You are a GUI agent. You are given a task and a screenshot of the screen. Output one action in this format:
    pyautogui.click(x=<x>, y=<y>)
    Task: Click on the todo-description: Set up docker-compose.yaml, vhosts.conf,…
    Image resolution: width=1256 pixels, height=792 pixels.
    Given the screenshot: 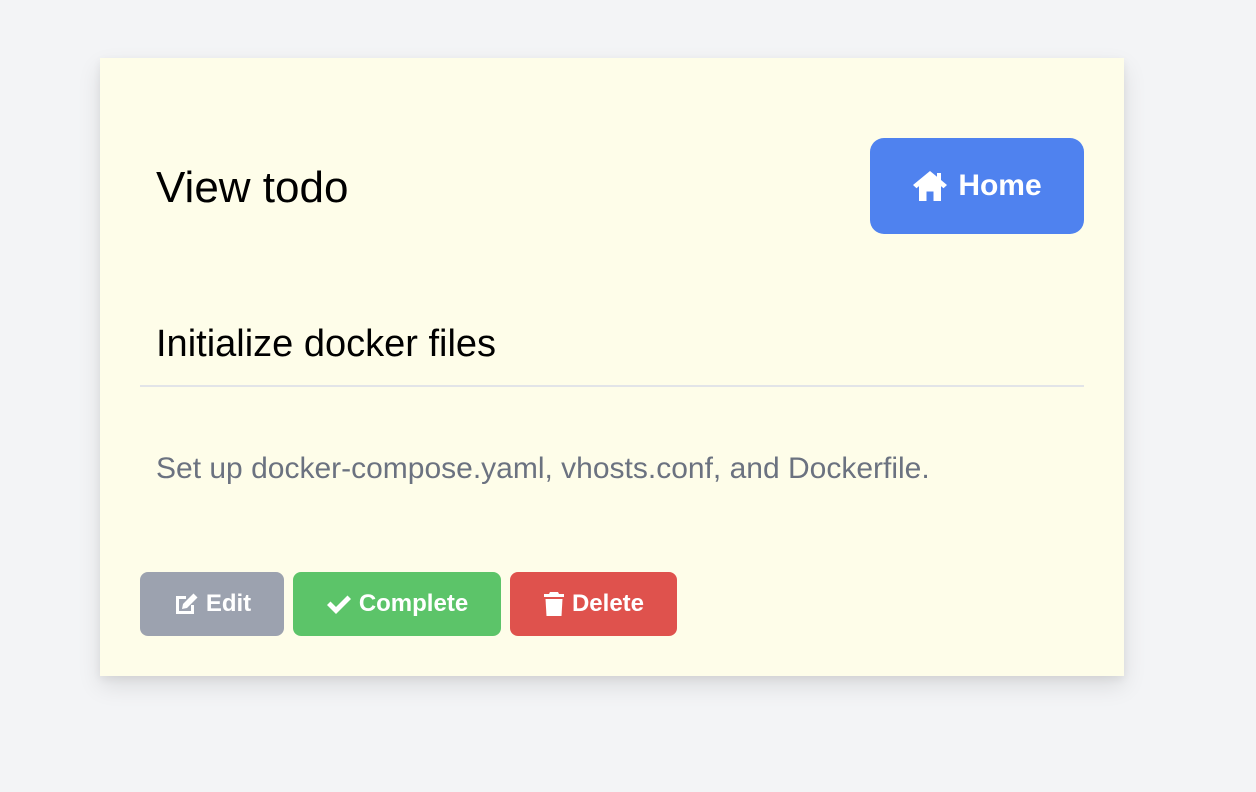 What is the action you would take?
    pyautogui.click(x=543, y=468)
    